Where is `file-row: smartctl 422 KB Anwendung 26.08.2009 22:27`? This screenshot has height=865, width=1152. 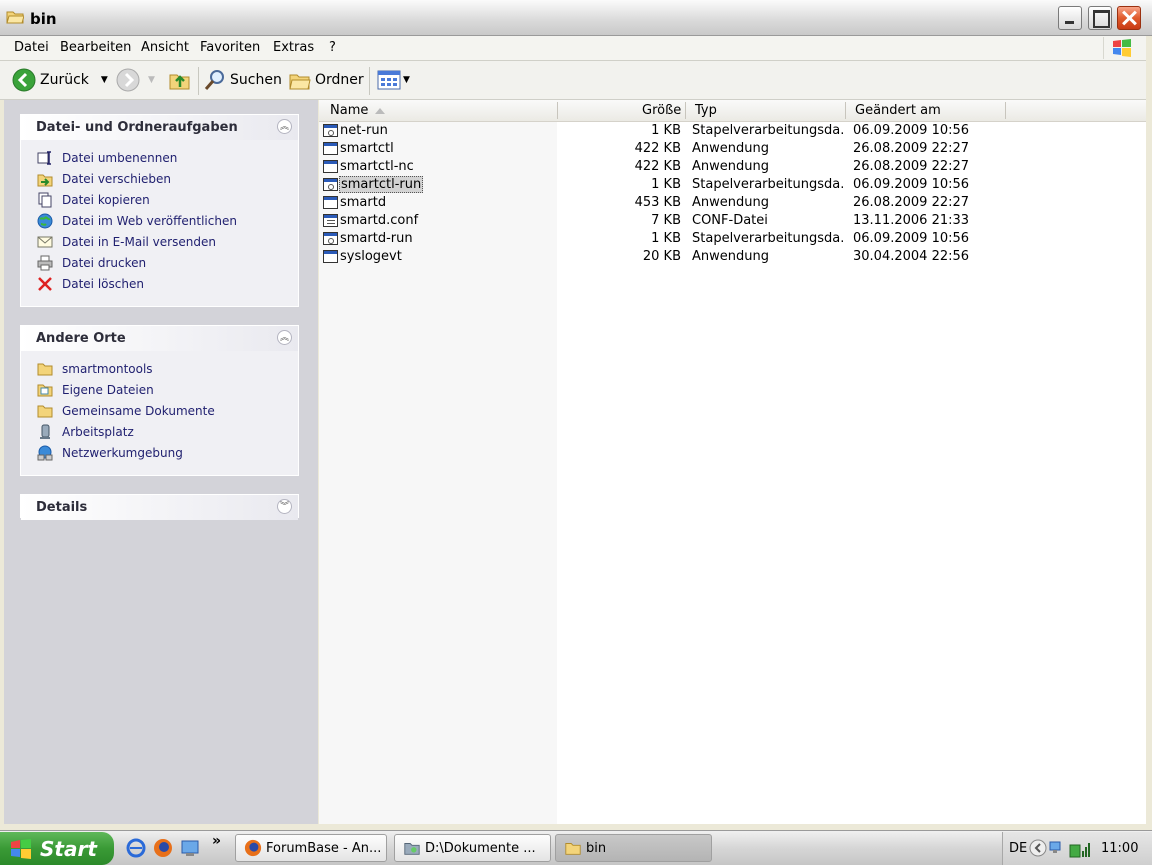
file-row: smartctl 422 KB Anwendung 26.08.2009 22:27 is located at coordinates (732, 149).